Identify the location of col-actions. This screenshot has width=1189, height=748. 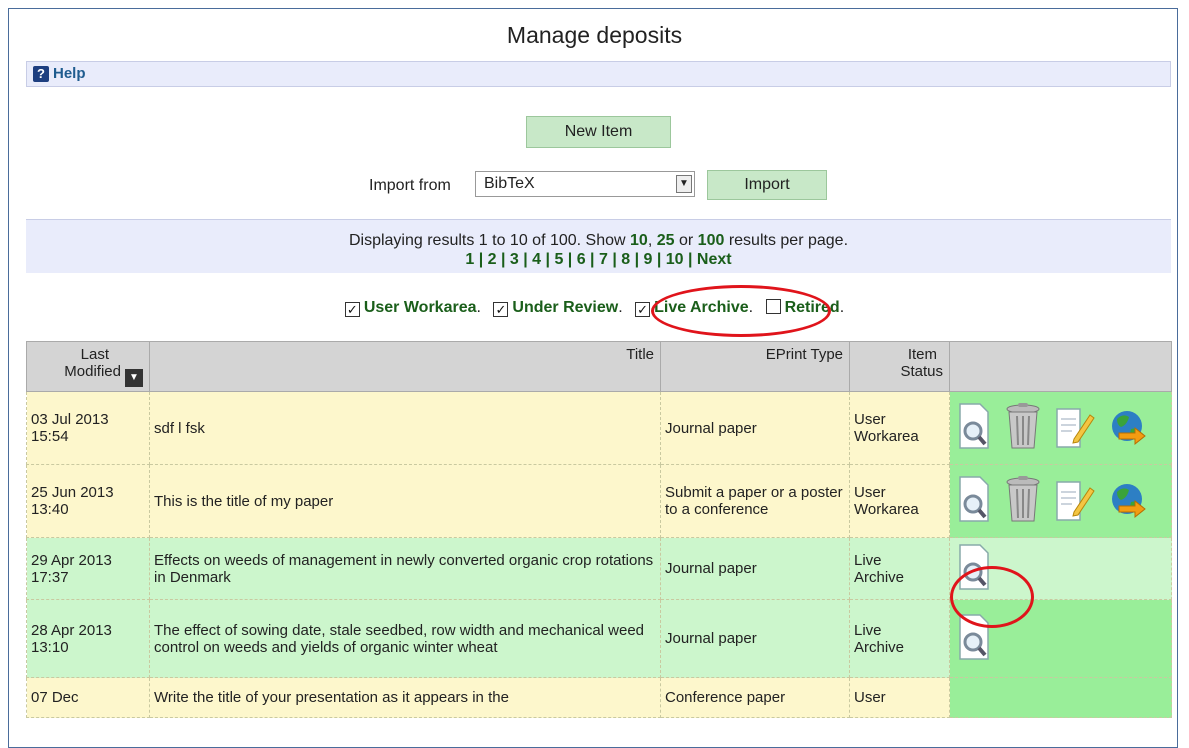
(1060, 366).